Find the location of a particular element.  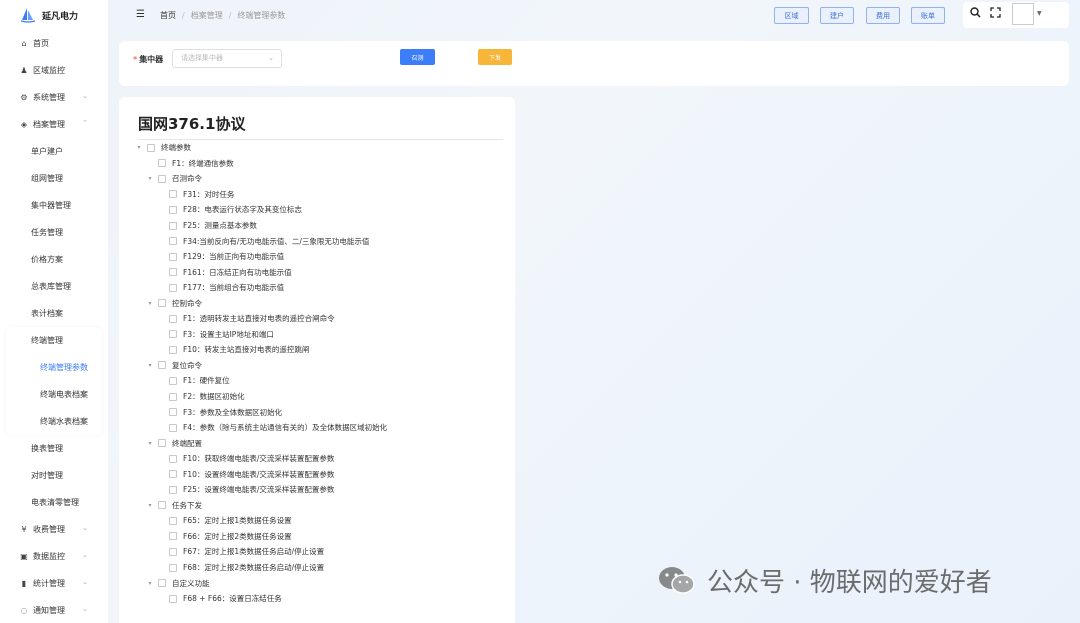

tree-node: F68 + F66：设置日冻结任务 is located at coordinates (317, 599).